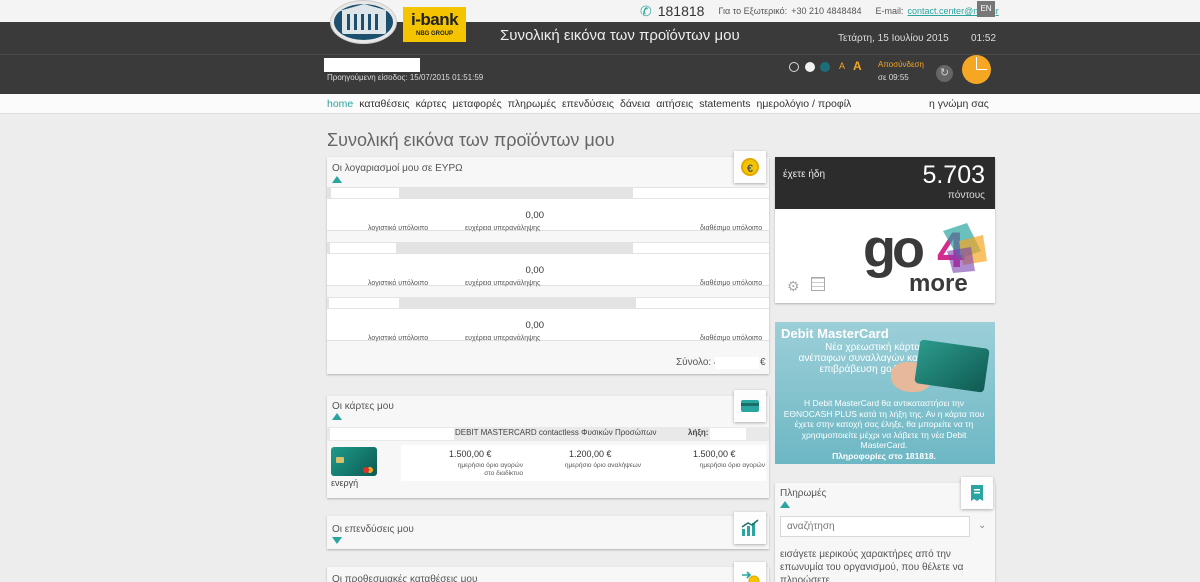 The width and height of the screenshot is (1200, 582). I want to click on go4more-points-bar: έχετε ήδη 5.703 πόντους, so click(885, 183).